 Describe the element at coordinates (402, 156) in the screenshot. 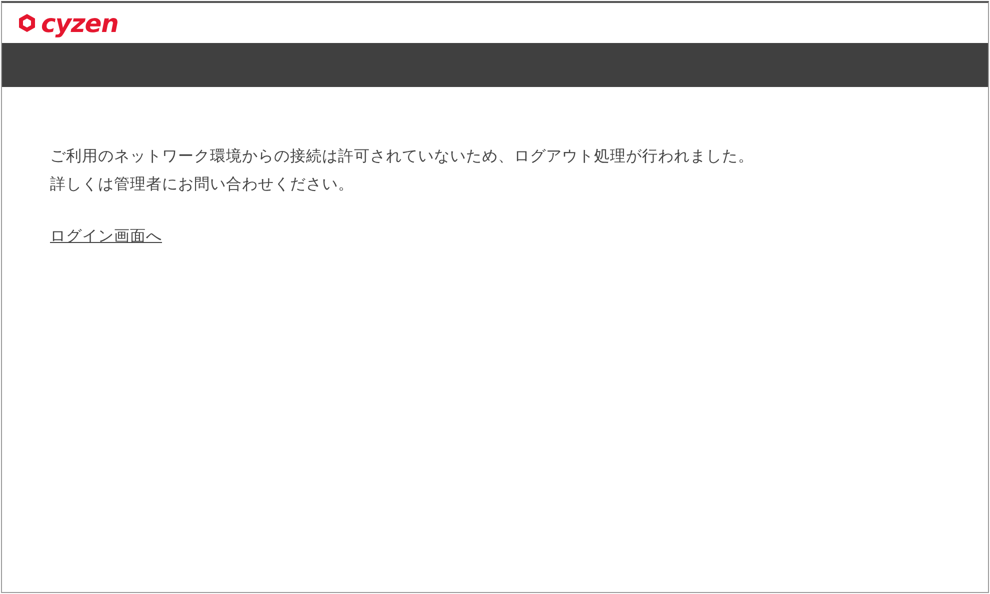

I see `message-text: ご利用のネットワーク環境からの接続は許可されていないため、ログアウト処理が行われました。` at that location.